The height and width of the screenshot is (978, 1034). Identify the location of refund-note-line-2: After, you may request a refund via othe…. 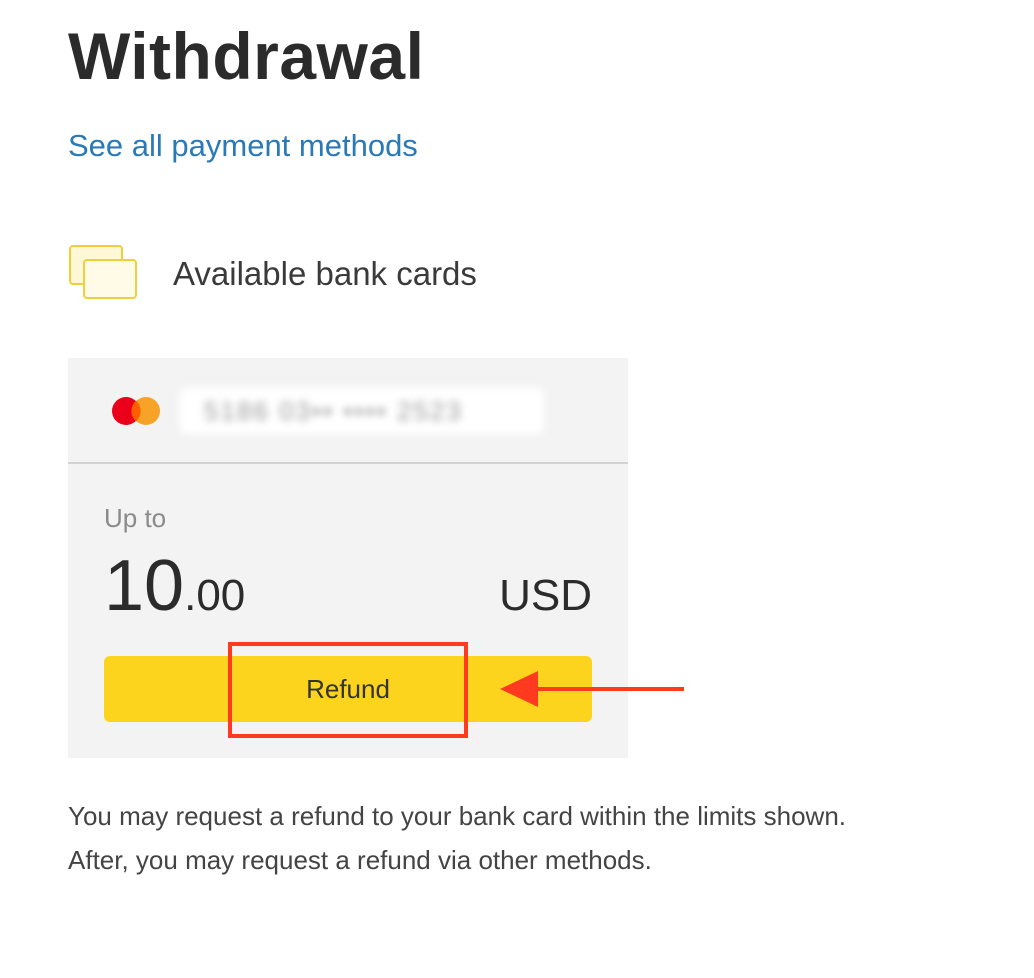
(360, 860).